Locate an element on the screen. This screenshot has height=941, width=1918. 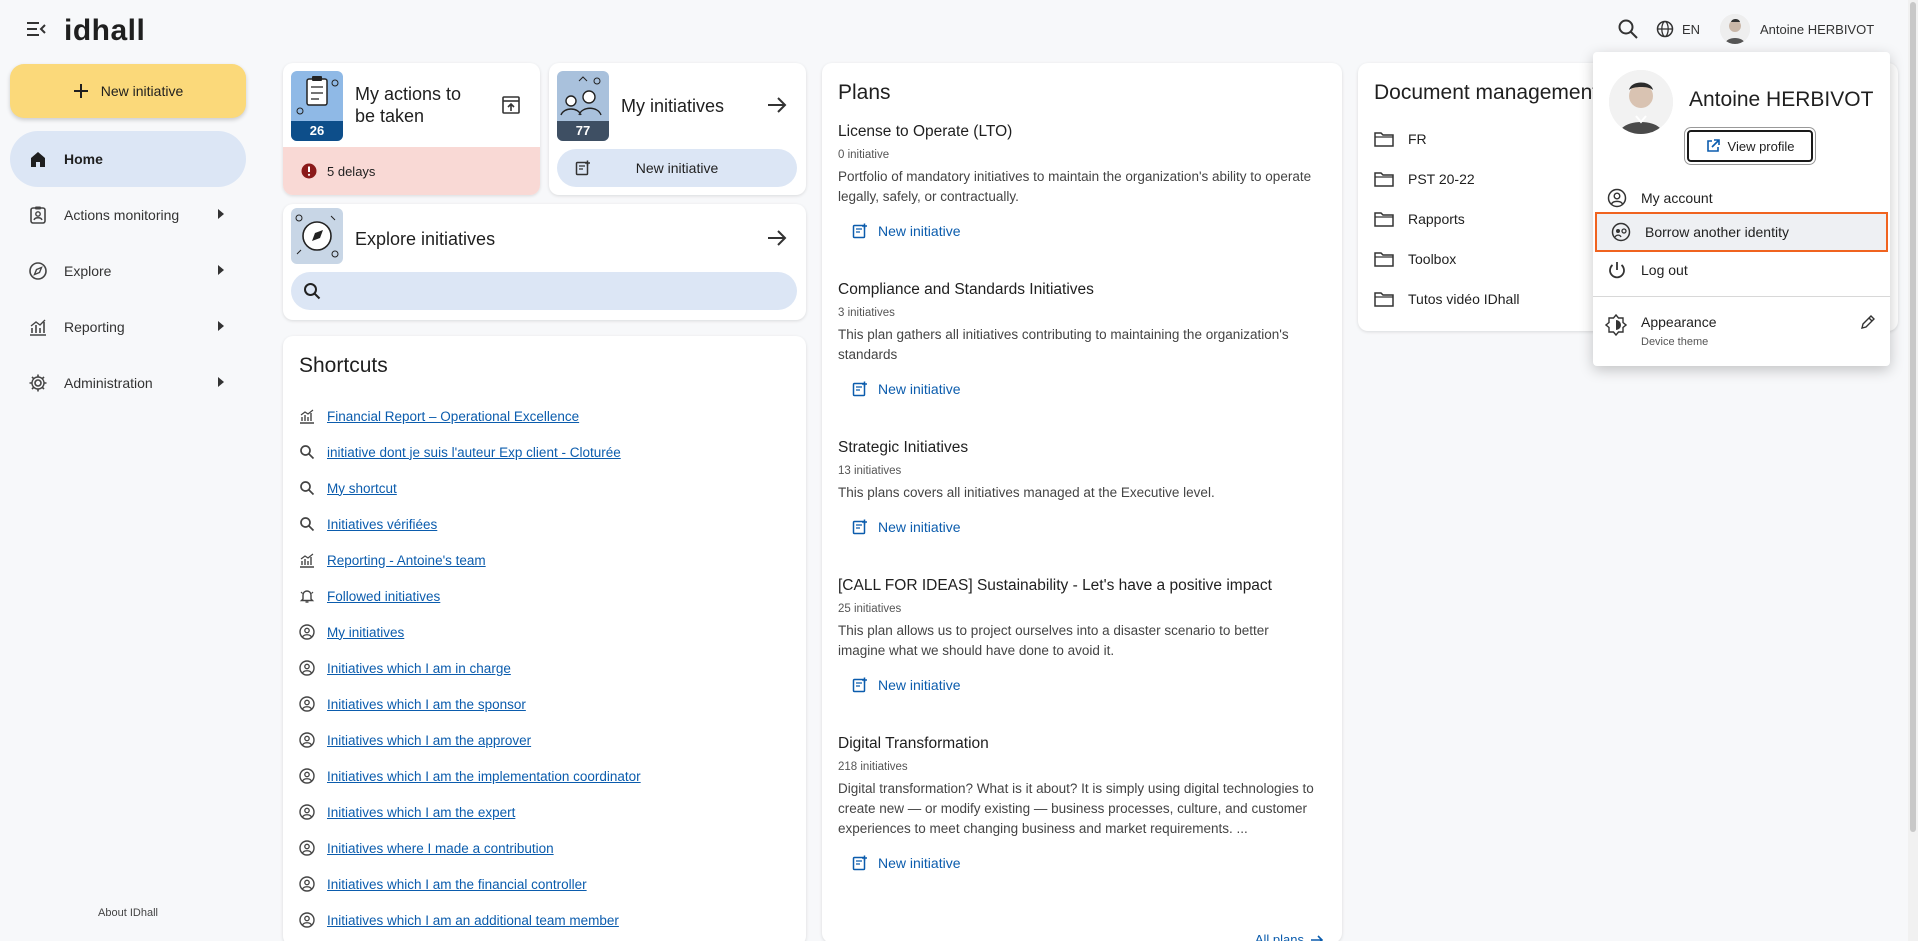
plus-icon is located at coordinates (81, 91).